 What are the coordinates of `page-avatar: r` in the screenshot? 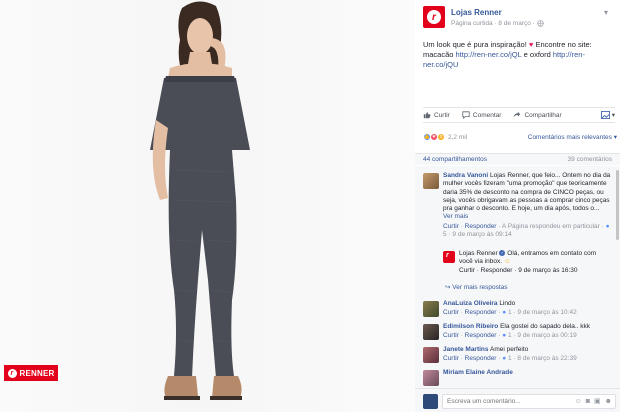 It's located at (434, 17).